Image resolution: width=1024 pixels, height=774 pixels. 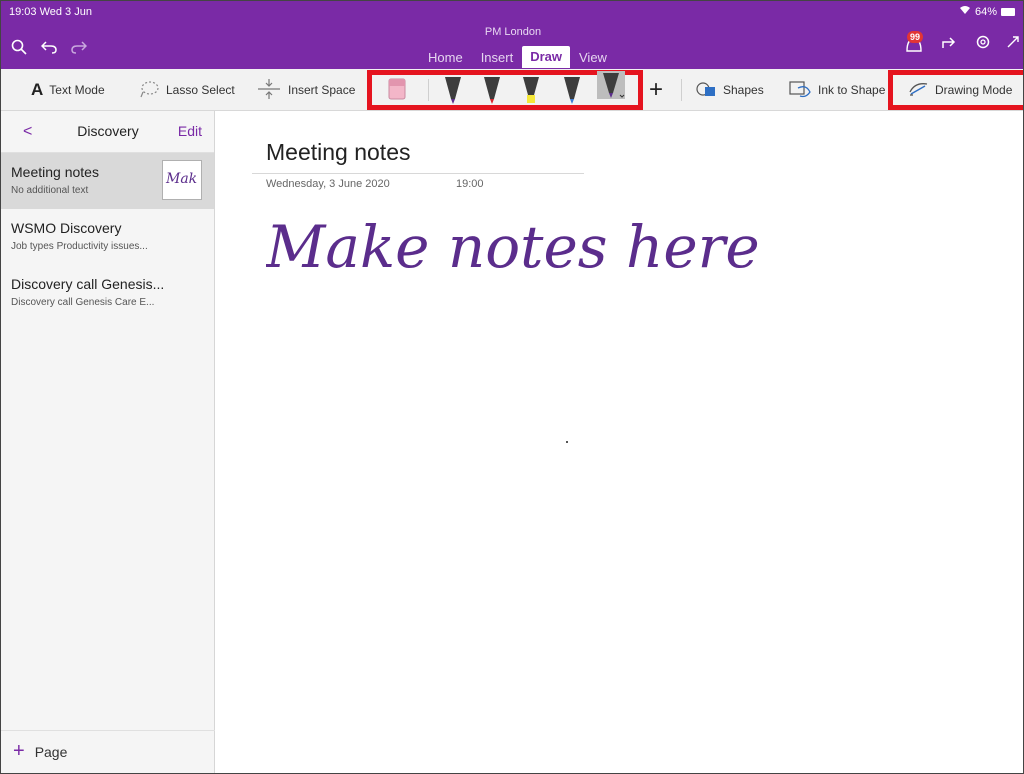 I want to click on pen-selected-tool, so click(x=611, y=85).